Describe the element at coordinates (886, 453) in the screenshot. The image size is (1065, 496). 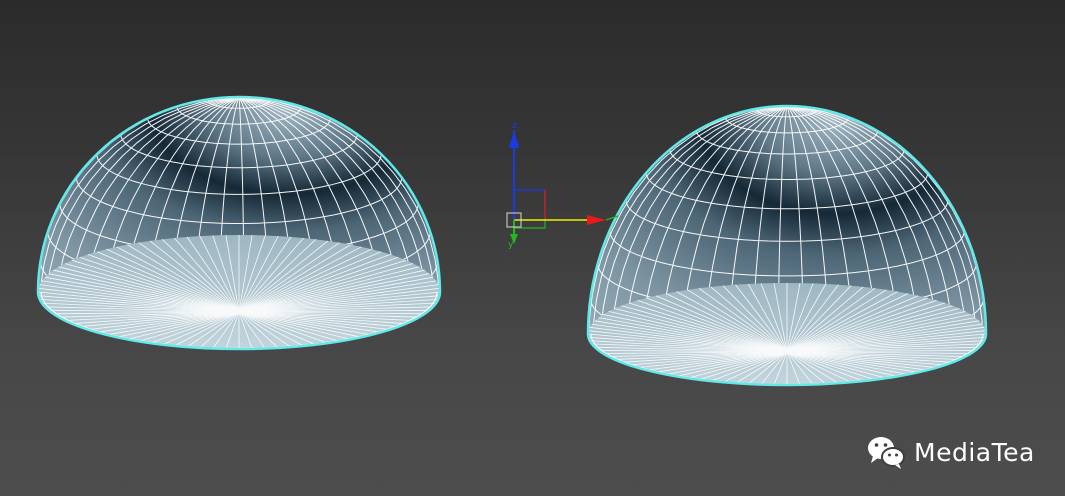
I see `wechat-icon` at that location.